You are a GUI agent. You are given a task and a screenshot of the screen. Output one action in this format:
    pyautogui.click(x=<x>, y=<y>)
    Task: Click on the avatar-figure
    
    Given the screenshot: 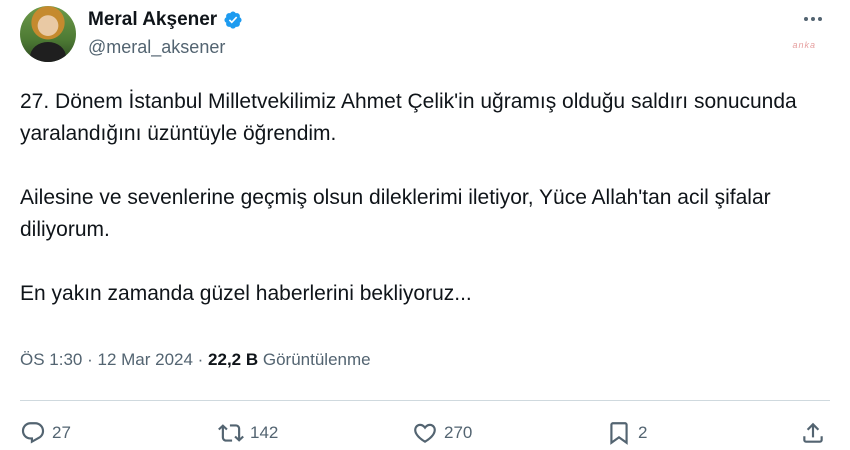 What is the action you would take?
    pyautogui.click(x=48, y=52)
    